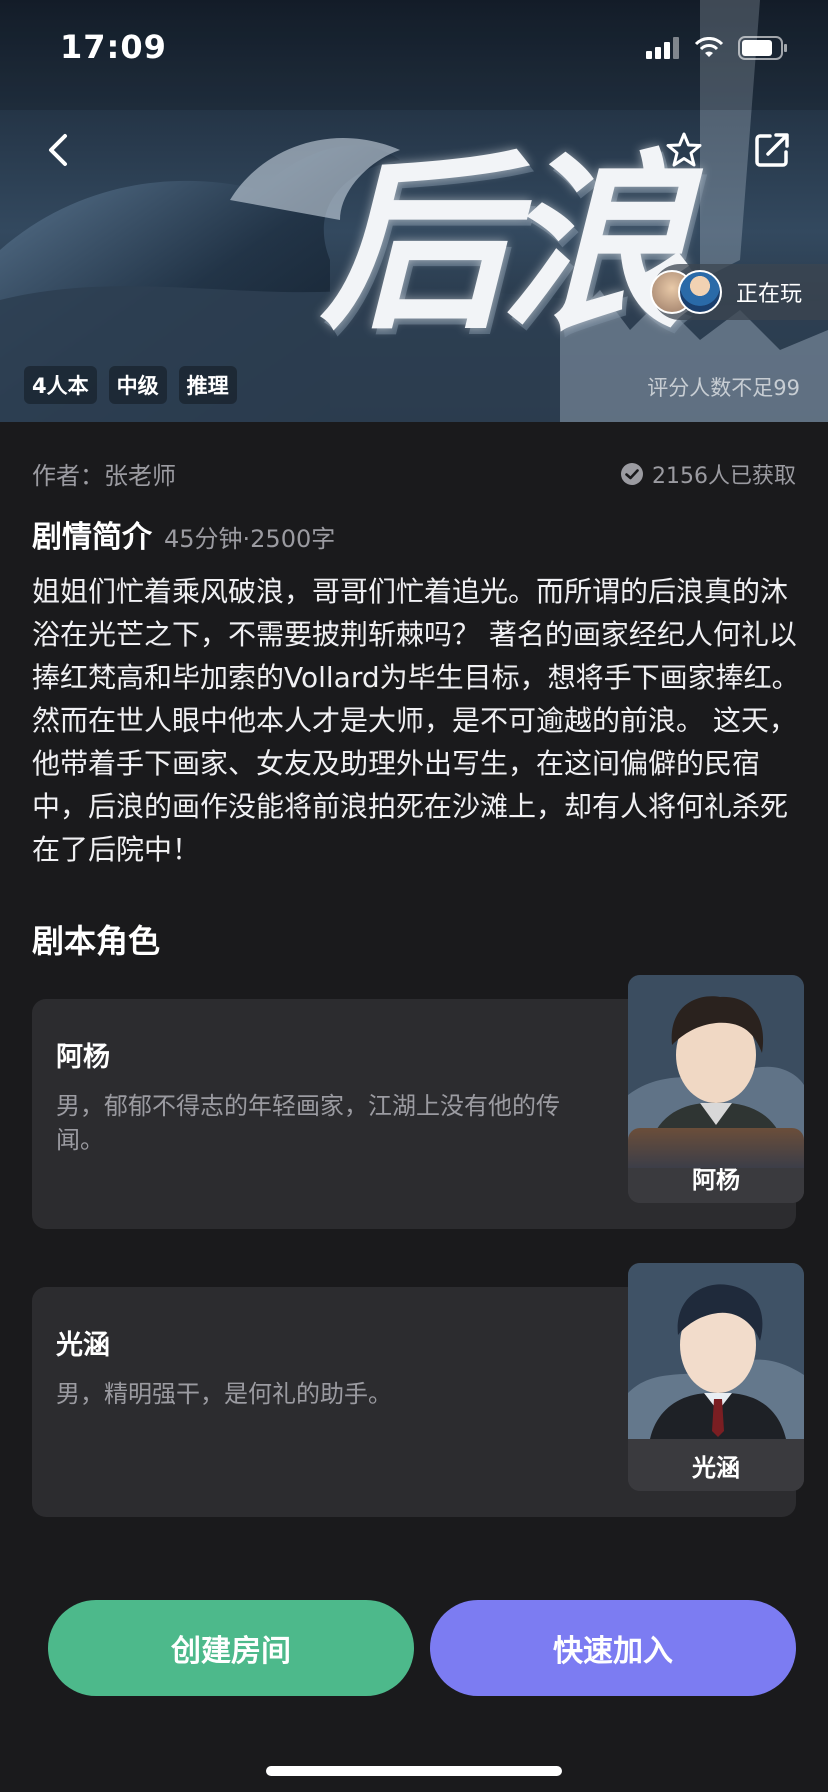 This screenshot has width=828, height=1792. I want to click on role-name: 光涵, so click(83, 1345).